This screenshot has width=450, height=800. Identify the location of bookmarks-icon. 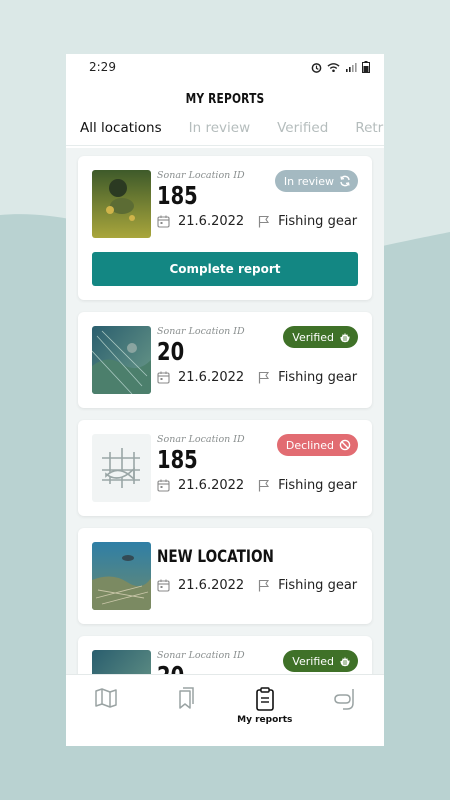
(186, 698).